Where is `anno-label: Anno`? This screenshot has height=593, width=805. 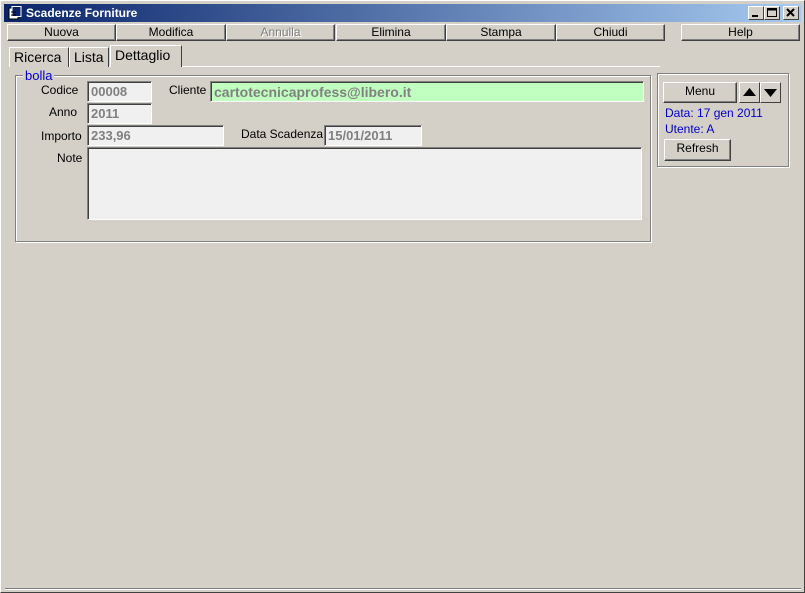
anno-label: Anno is located at coordinates (63, 112).